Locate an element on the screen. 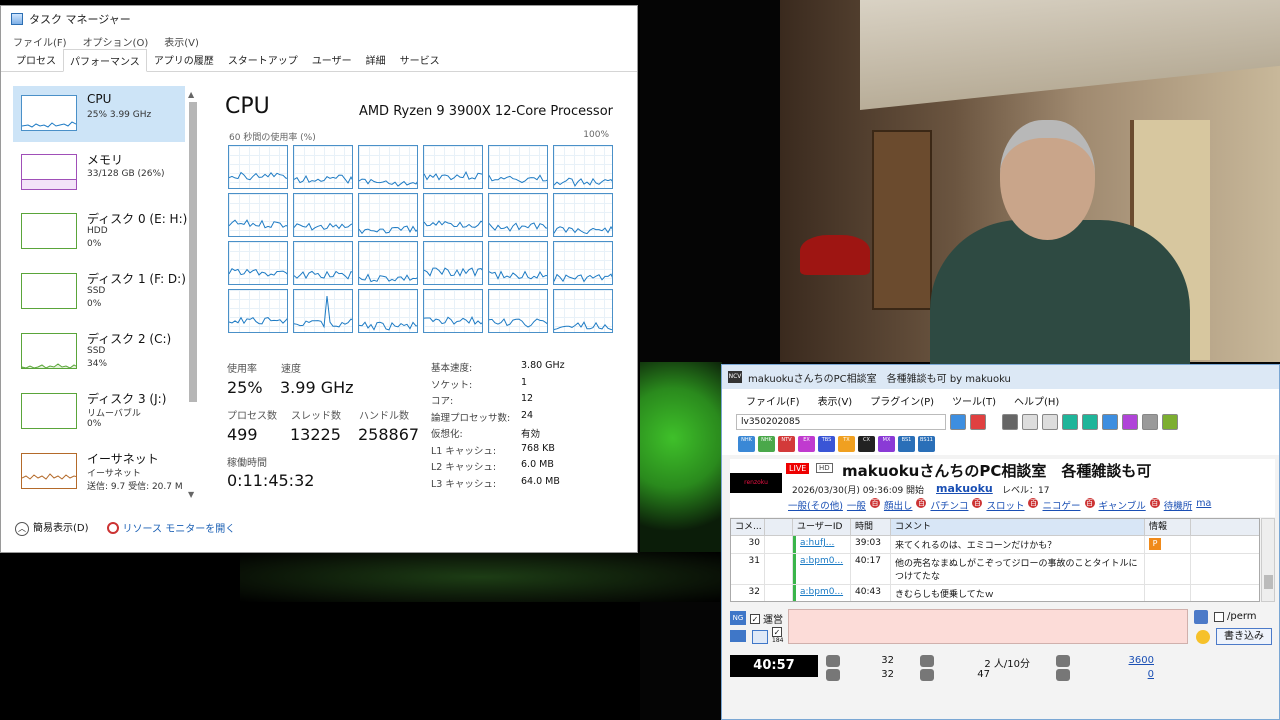 The width and height of the screenshot is (1280, 720). channel-cx: CX is located at coordinates (866, 444).